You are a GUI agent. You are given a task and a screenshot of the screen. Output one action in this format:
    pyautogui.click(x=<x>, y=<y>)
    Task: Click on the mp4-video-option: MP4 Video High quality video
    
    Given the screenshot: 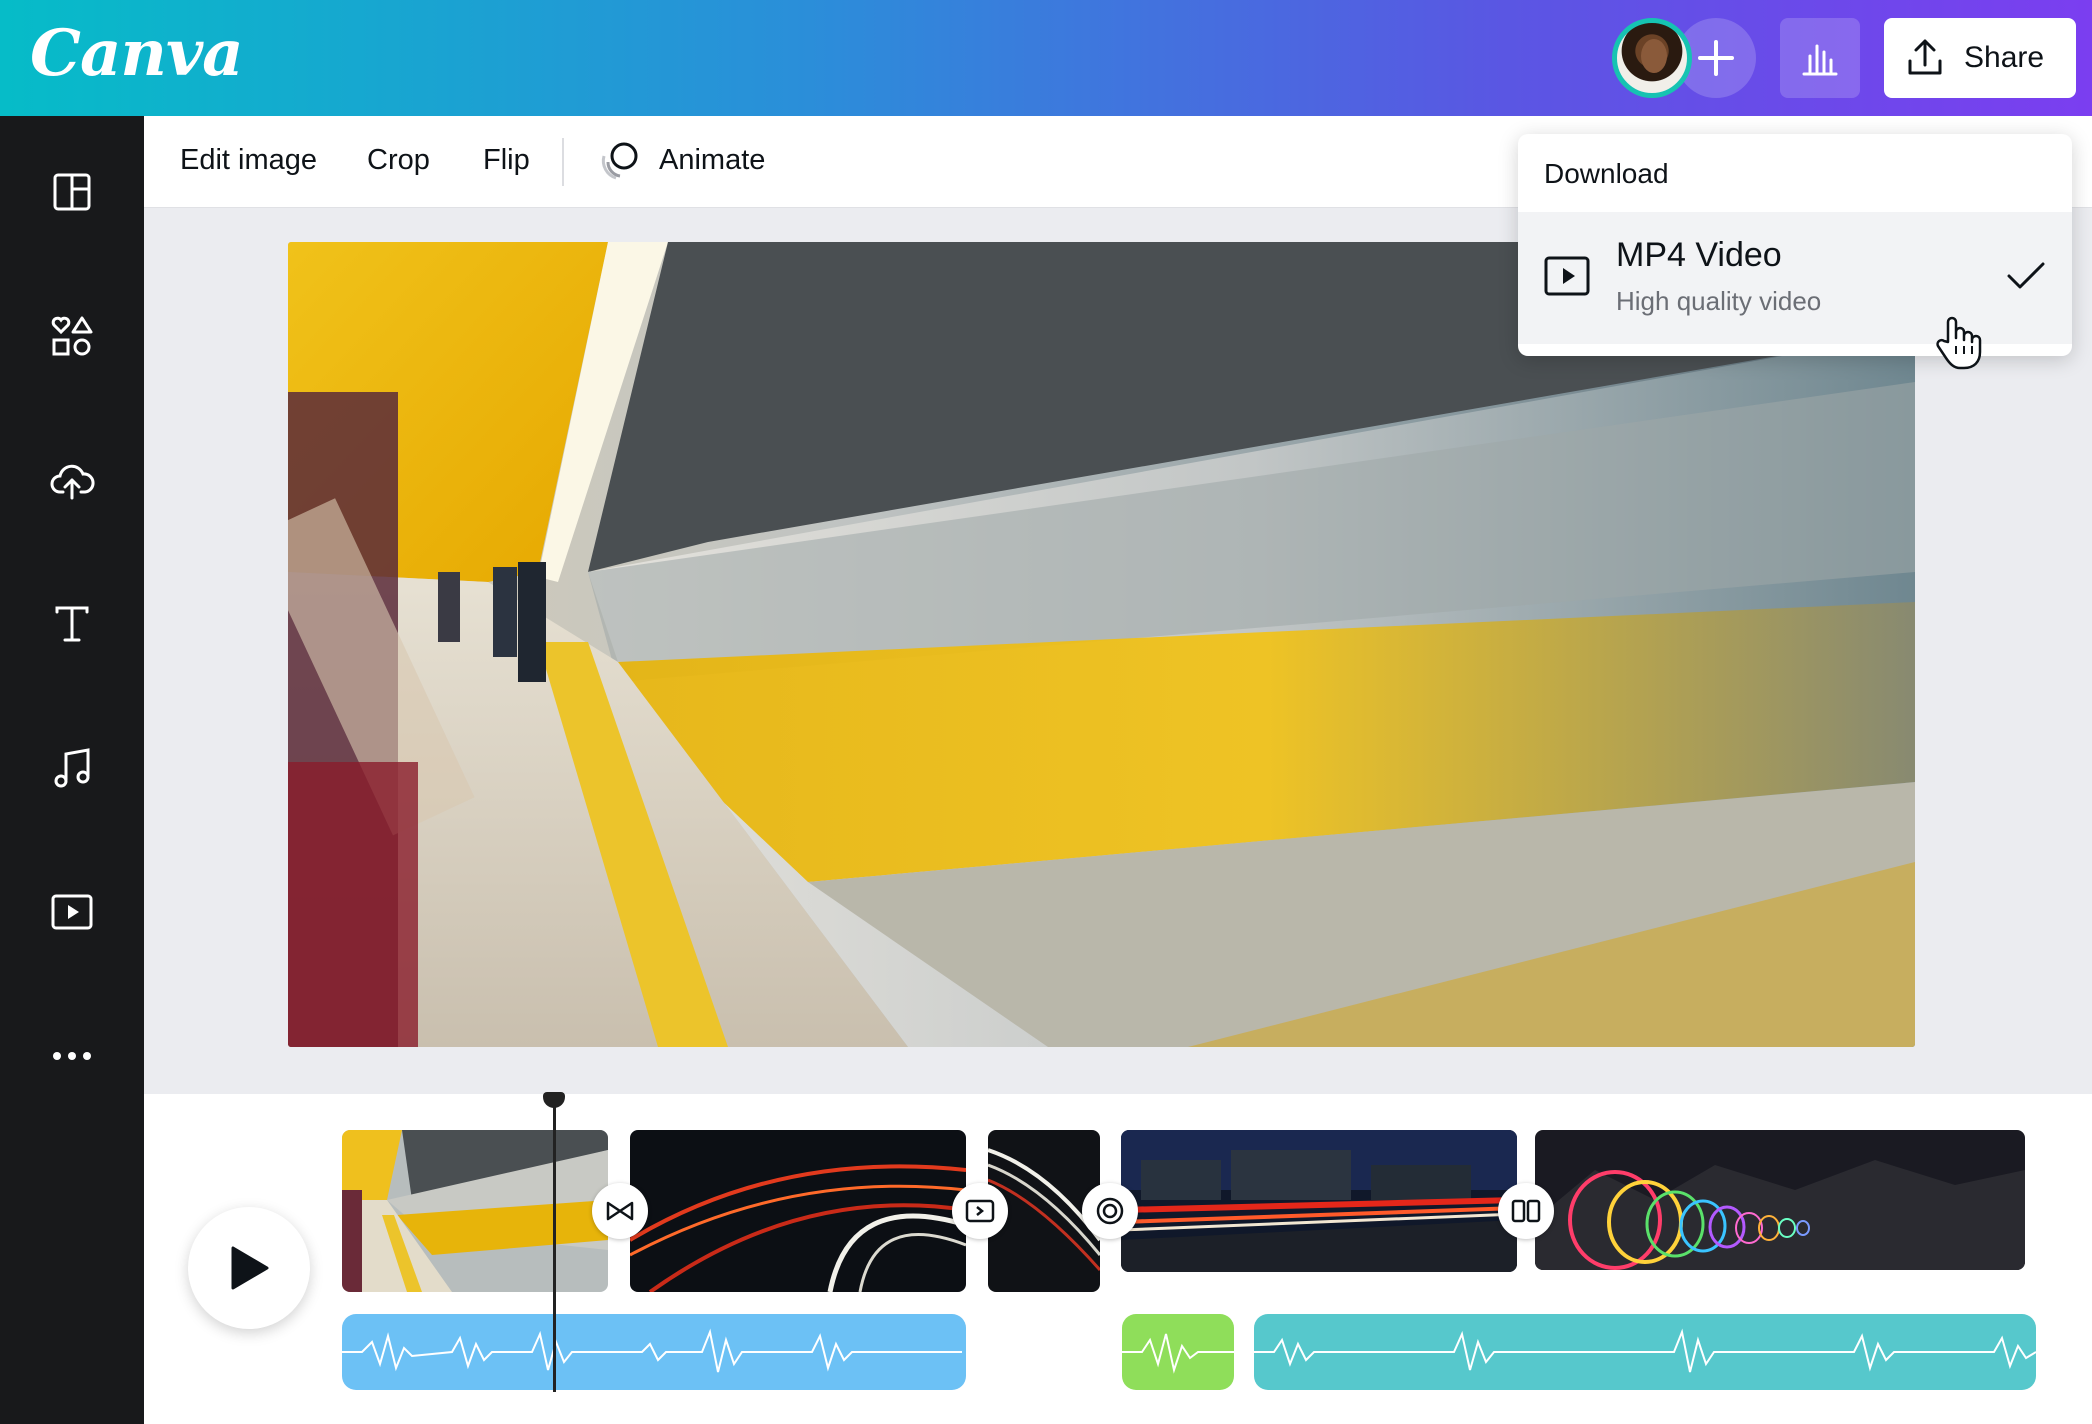 What is the action you would take?
    pyautogui.click(x=1795, y=278)
    